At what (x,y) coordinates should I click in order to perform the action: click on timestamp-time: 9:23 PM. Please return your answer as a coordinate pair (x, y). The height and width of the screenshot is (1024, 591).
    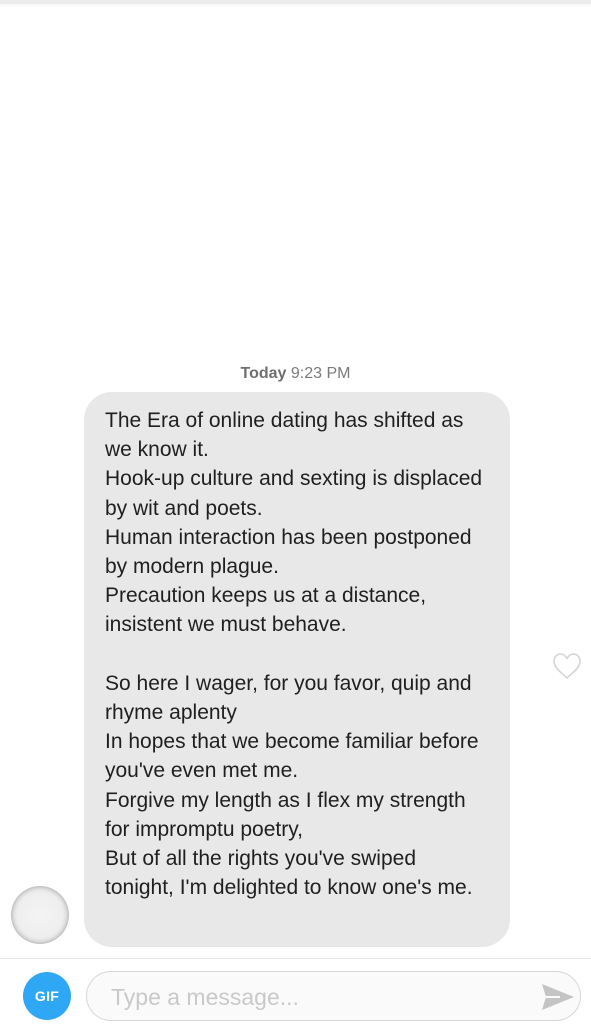
    Looking at the image, I should click on (320, 373).